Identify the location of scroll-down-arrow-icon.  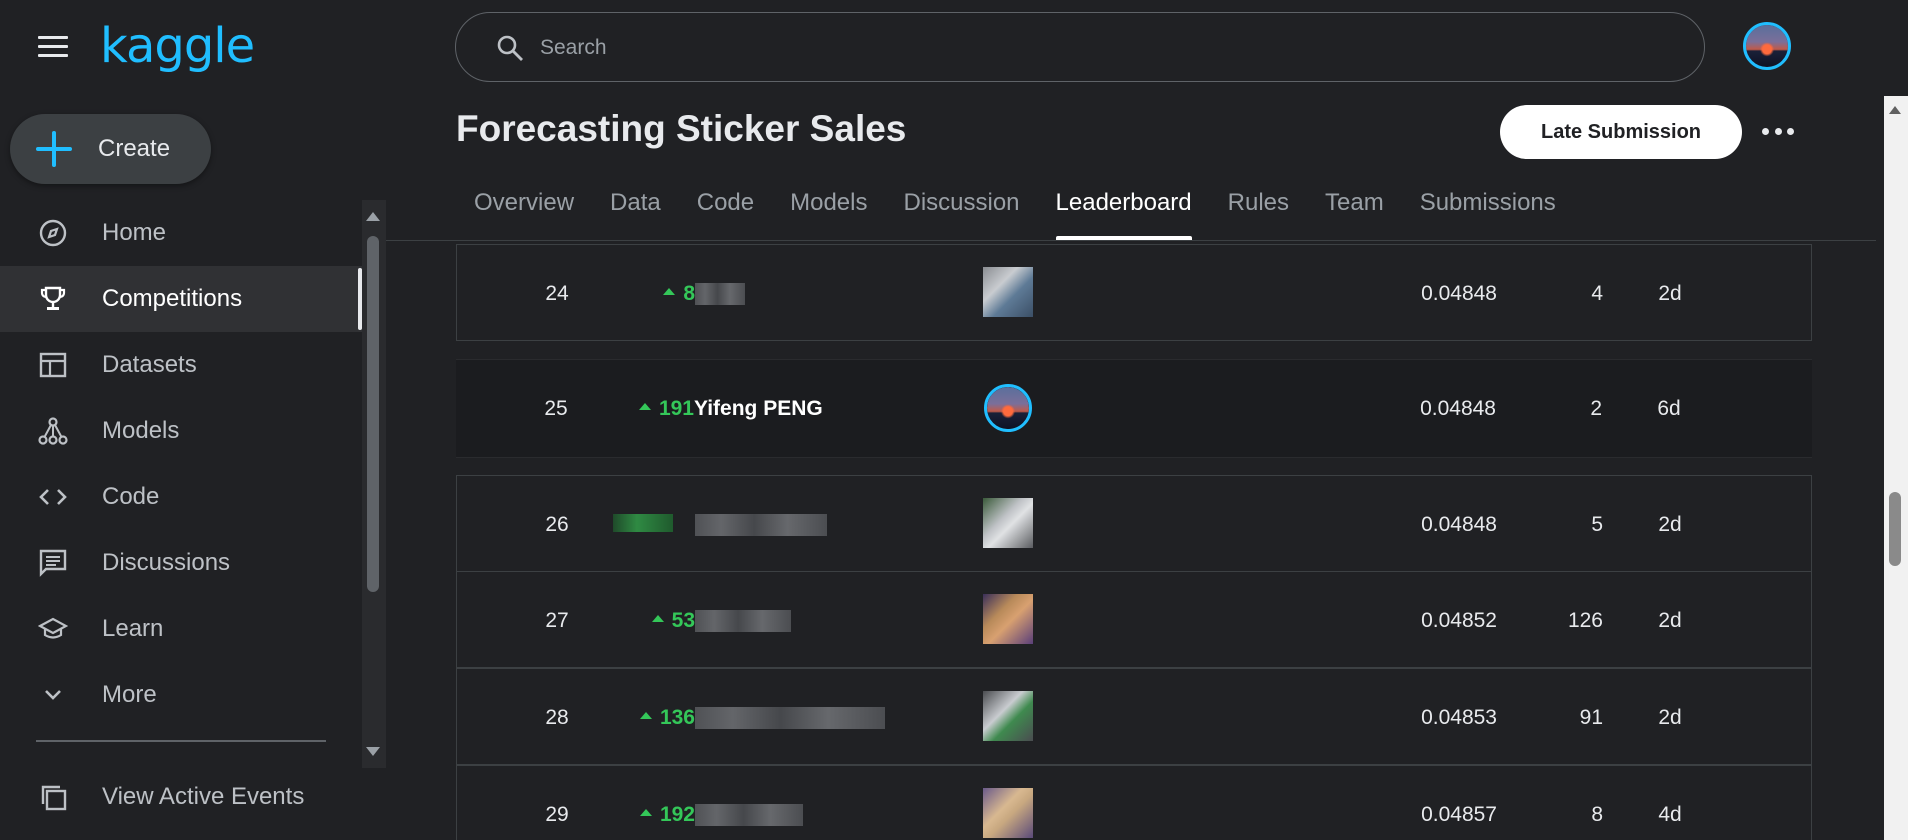
(373, 751).